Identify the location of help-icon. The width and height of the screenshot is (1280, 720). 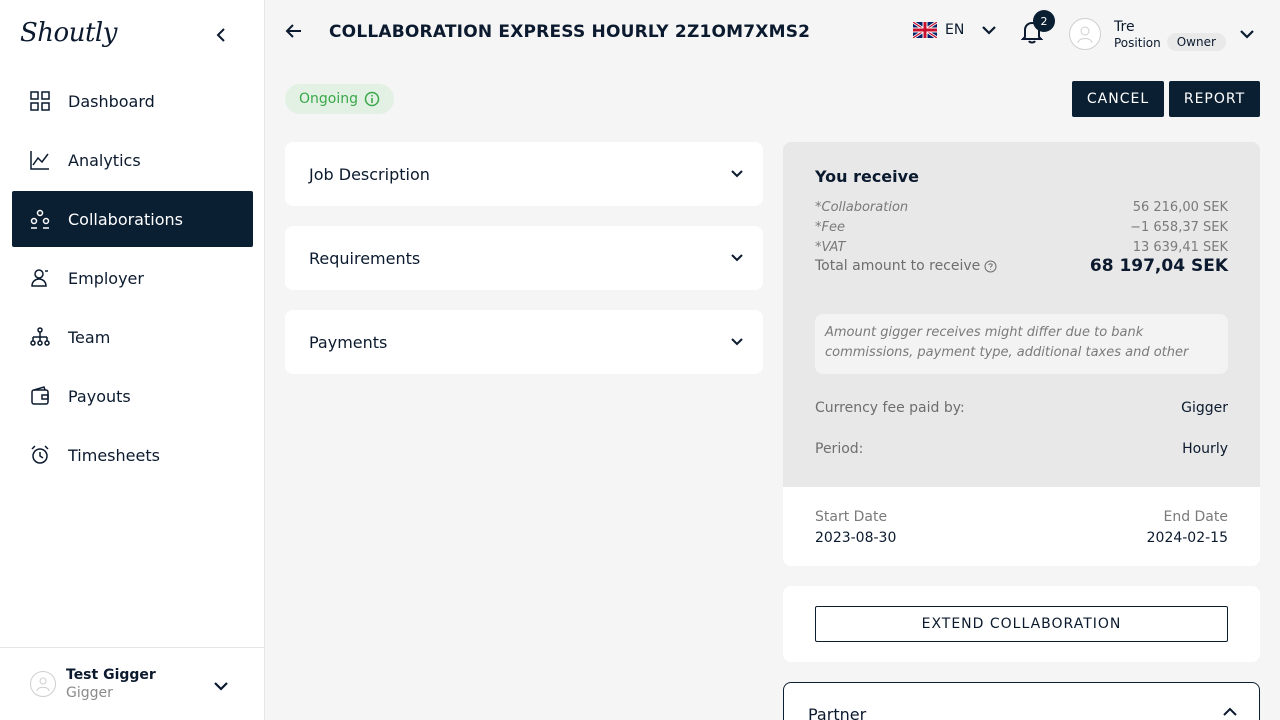
(990, 266).